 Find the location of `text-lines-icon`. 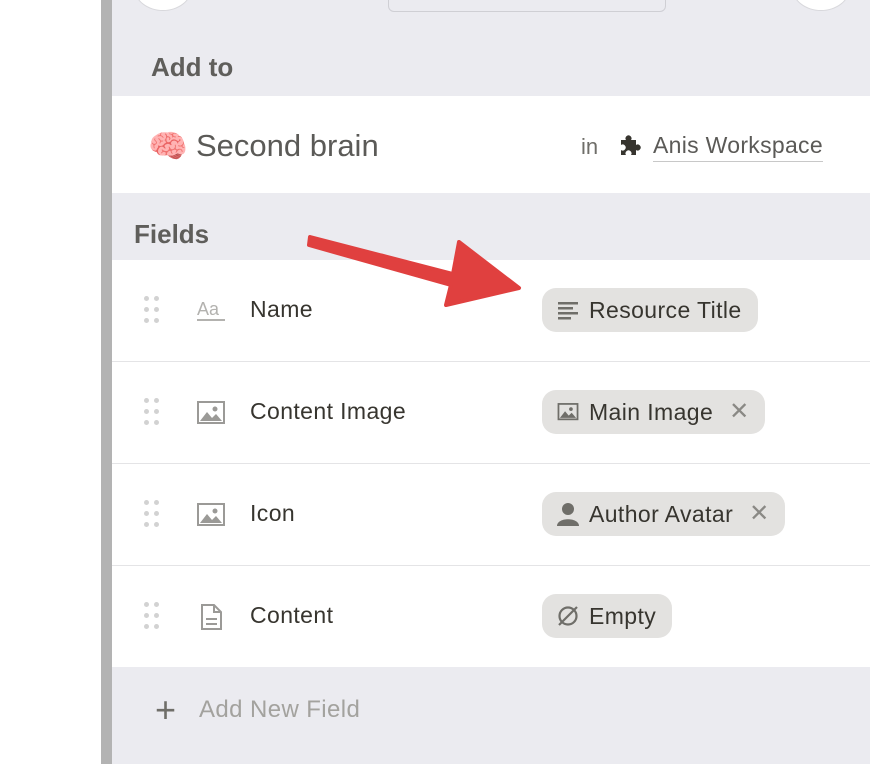

text-lines-icon is located at coordinates (568, 310).